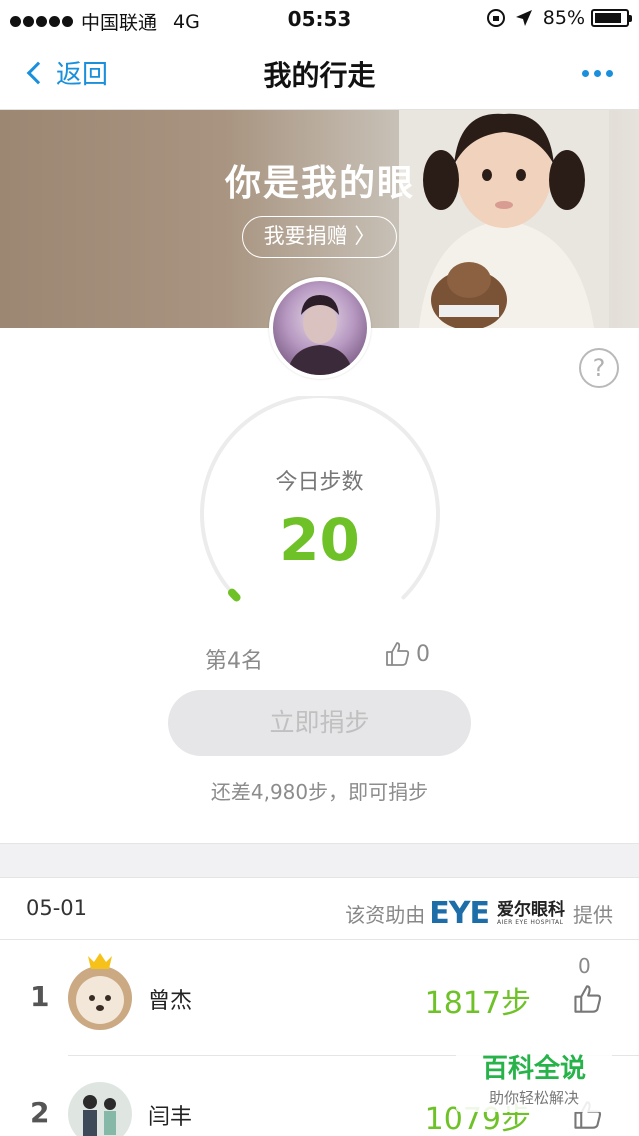 The image size is (639, 1136). I want to click on sponsor-name: 爱尔眼科, so click(531, 910).